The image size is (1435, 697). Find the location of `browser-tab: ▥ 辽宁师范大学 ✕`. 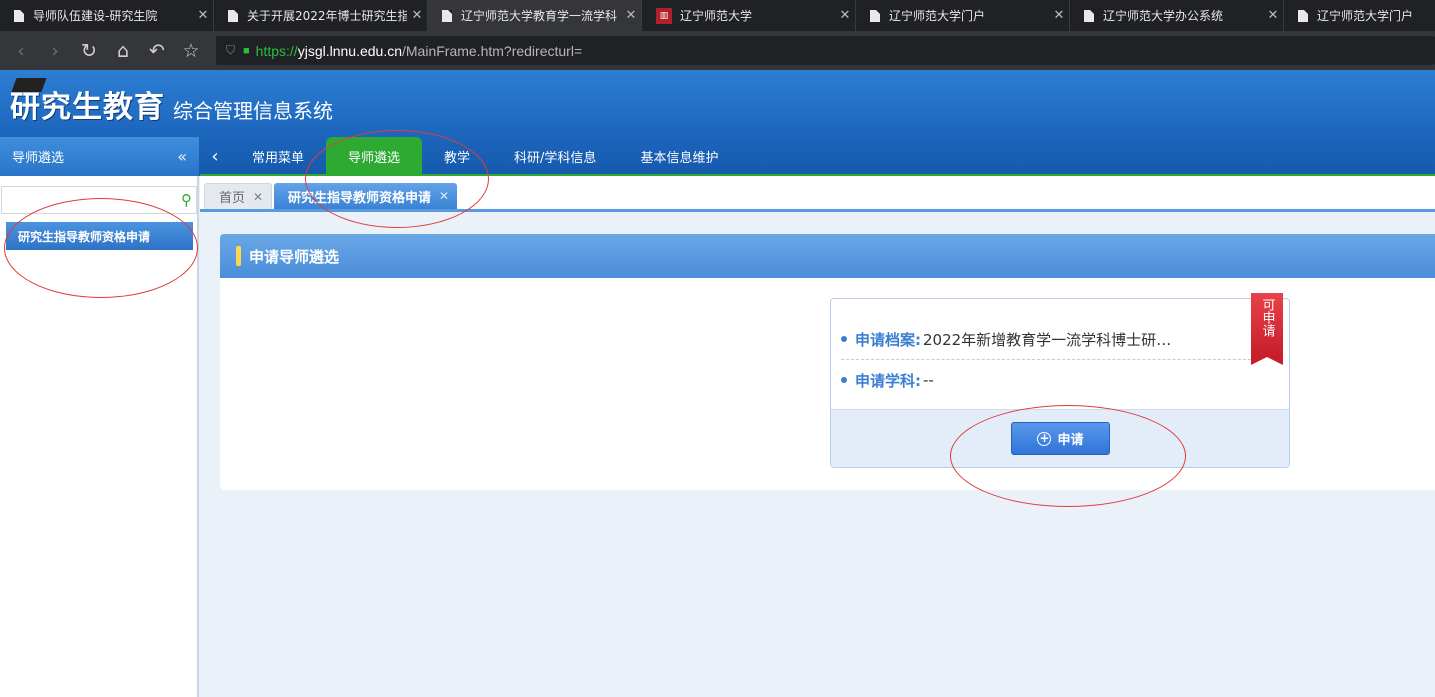

browser-tab: ▥ 辽宁师范大学 ✕ is located at coordinates (749, 15).